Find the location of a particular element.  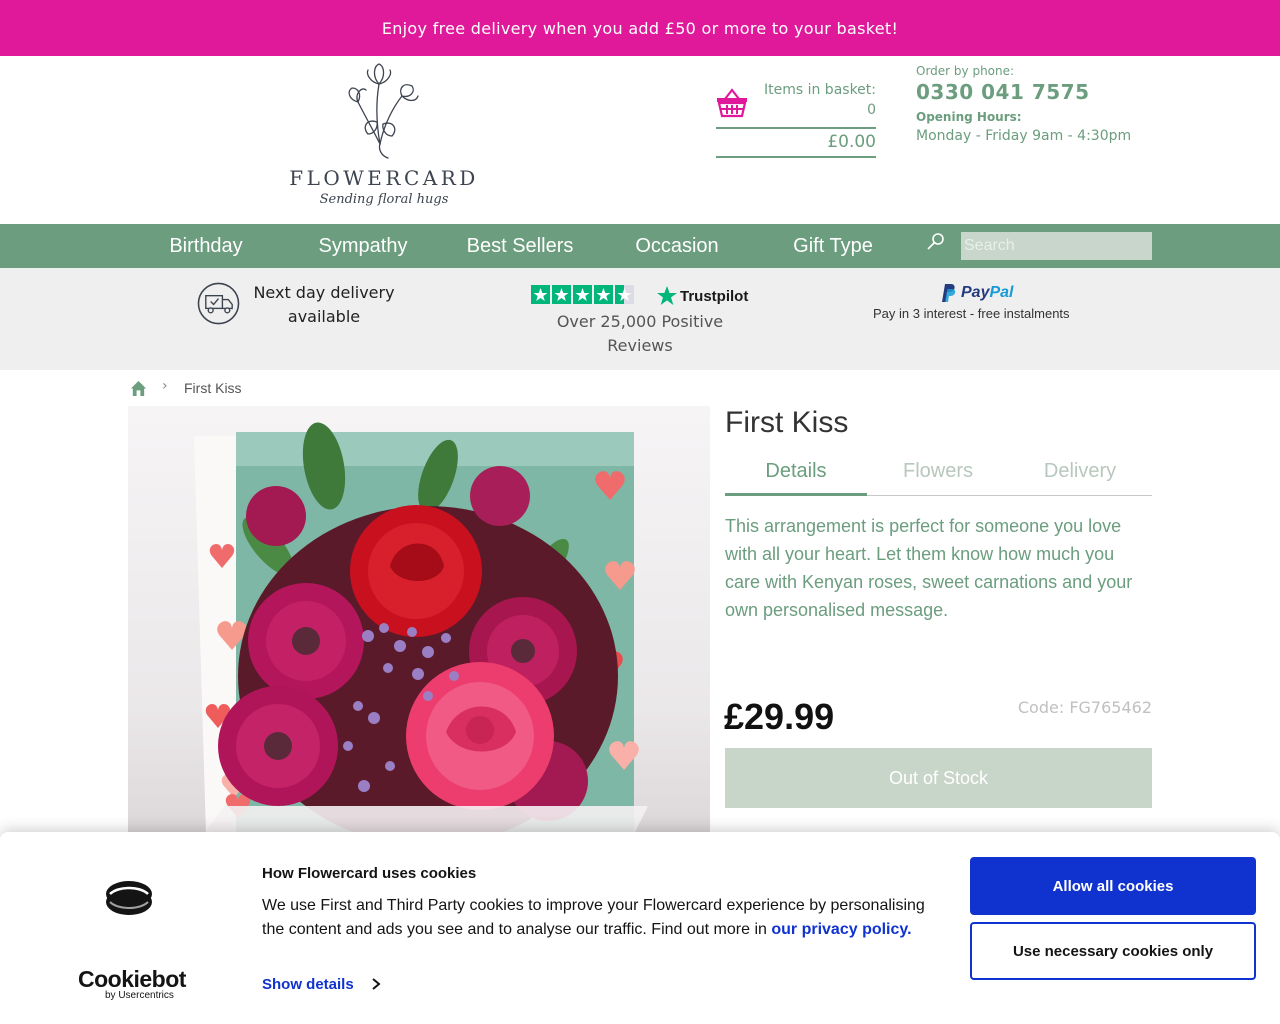

search-icon is located at coordinates (936, 242).